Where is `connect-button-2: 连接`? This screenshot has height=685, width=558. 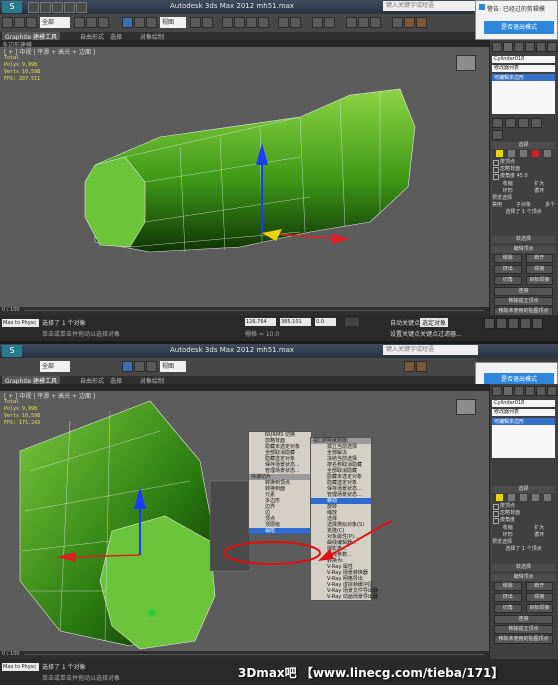
connect-button-2: 连接 is located at coordinates (523, 619).